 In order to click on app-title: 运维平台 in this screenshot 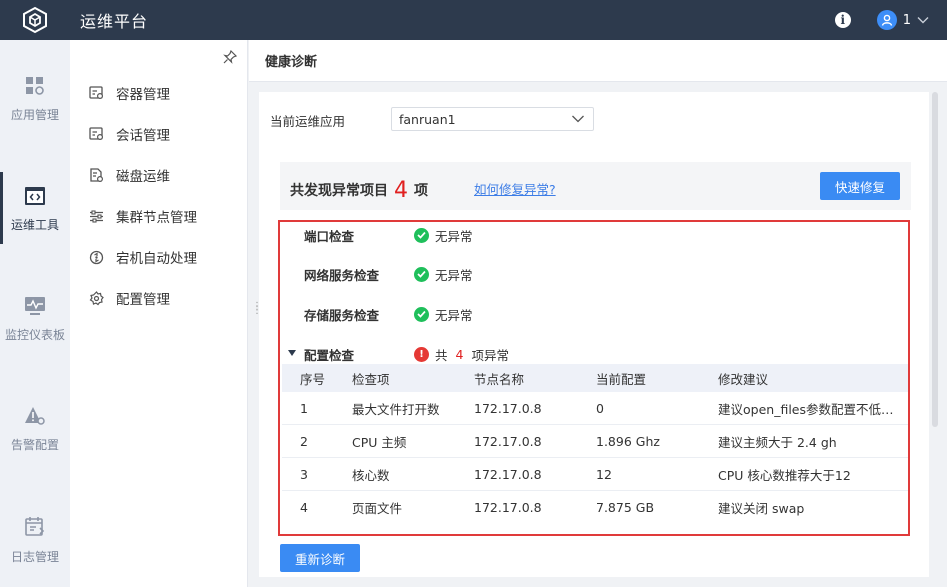, I will do `click(114, 21)`.